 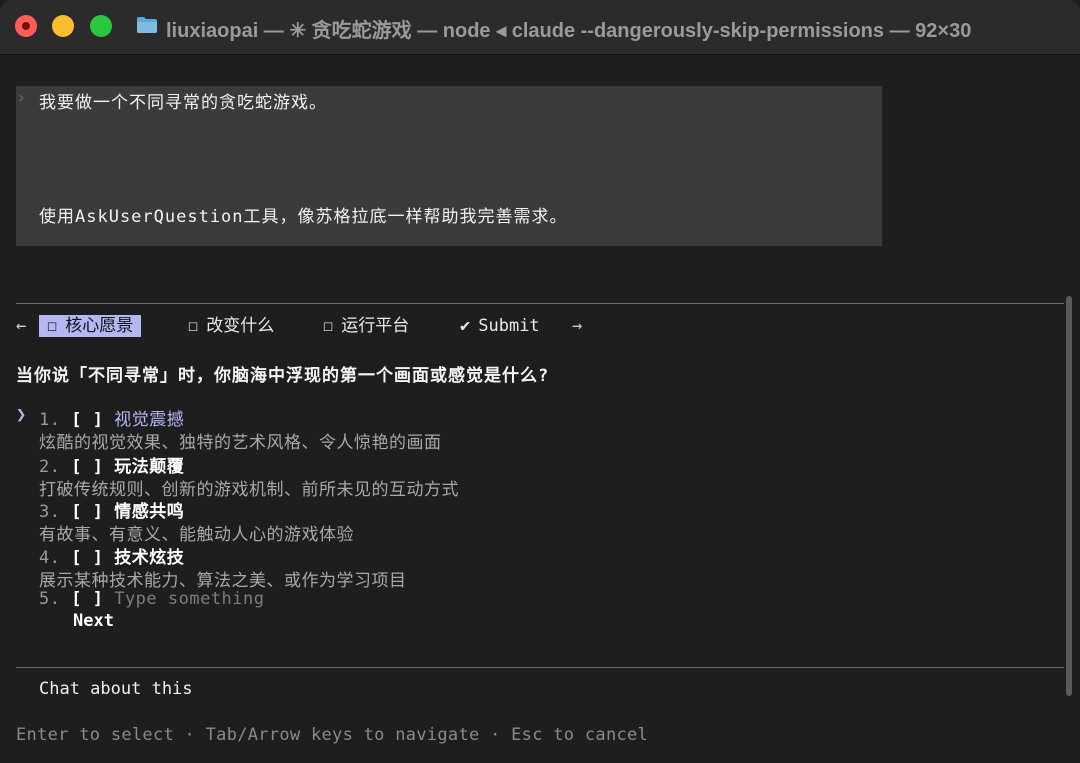 I want to click on maximize-button, so click(x=101, y=26).